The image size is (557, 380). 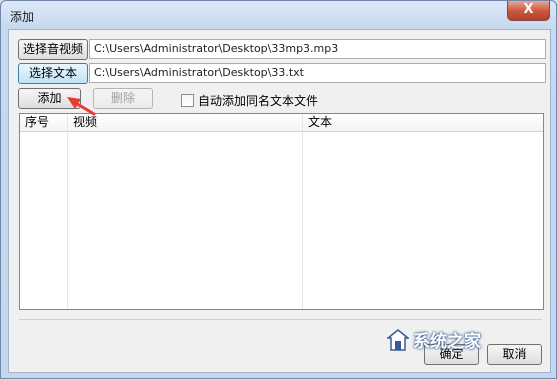 I want to click on watermark: 系统之家, so click(x=434, y=339).